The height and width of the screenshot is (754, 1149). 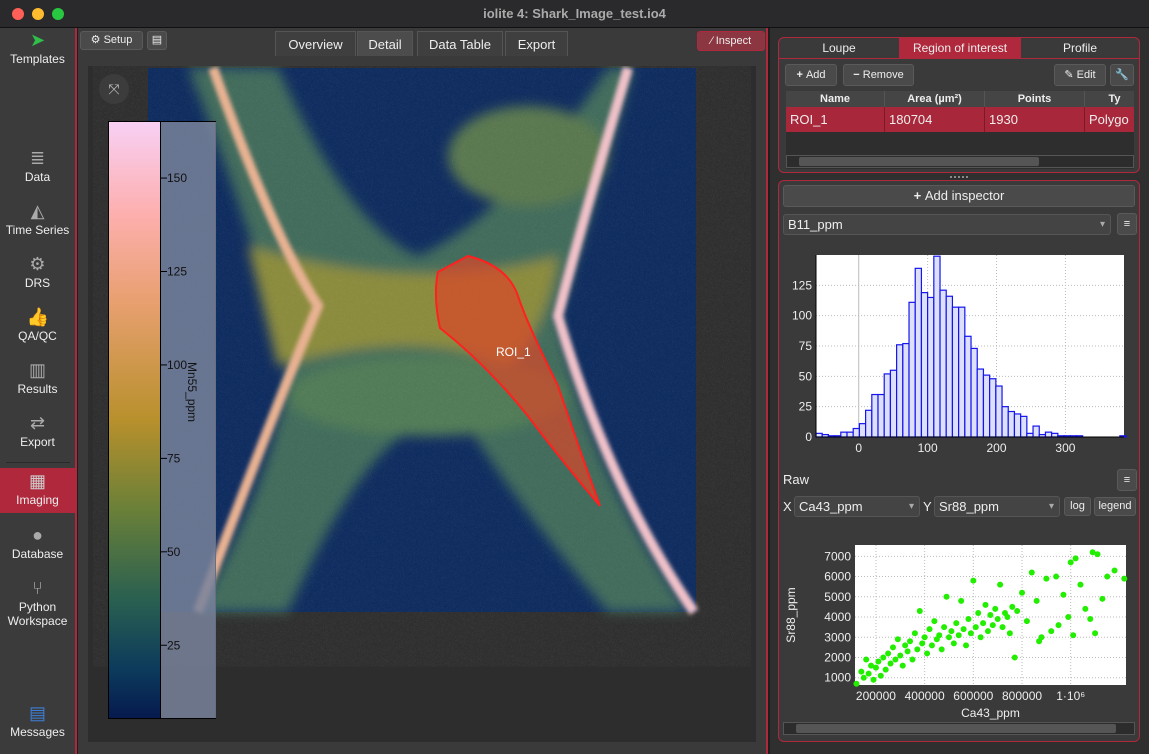 What do you see at coordinates (1022, 696) in the screenshot?
I see `x-tick-label: 800000` at bounding box center [1022, 696].